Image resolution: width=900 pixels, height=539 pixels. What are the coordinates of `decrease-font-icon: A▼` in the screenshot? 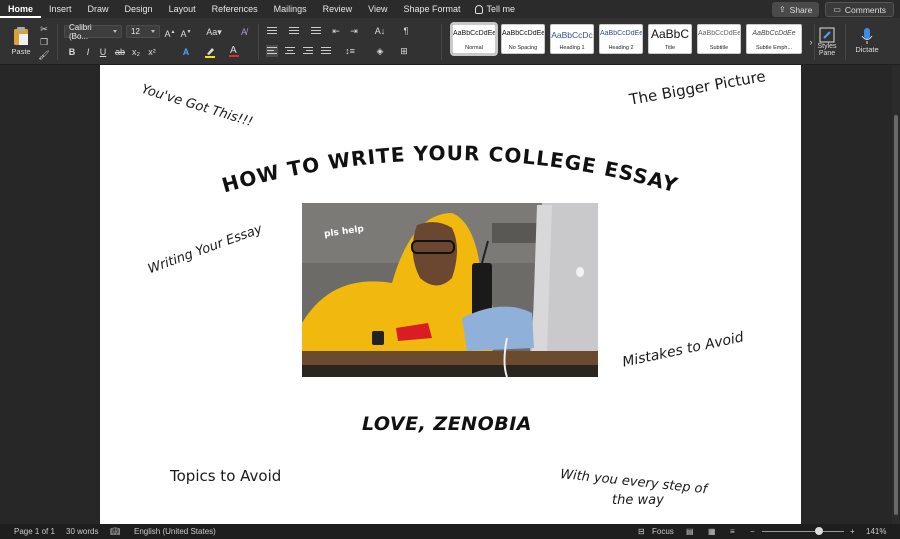 It's located at (186, 32).